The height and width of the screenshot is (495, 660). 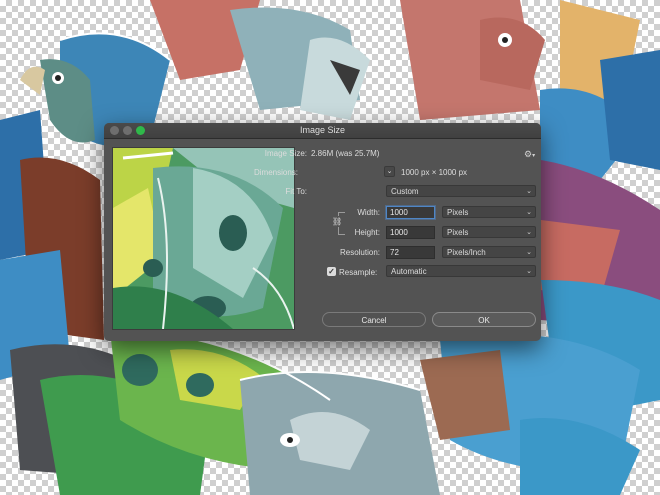 What do you see at coordinates (368, 212) in the screenshot?
I see `width-label: Width:` at bounding box center [368, 212].